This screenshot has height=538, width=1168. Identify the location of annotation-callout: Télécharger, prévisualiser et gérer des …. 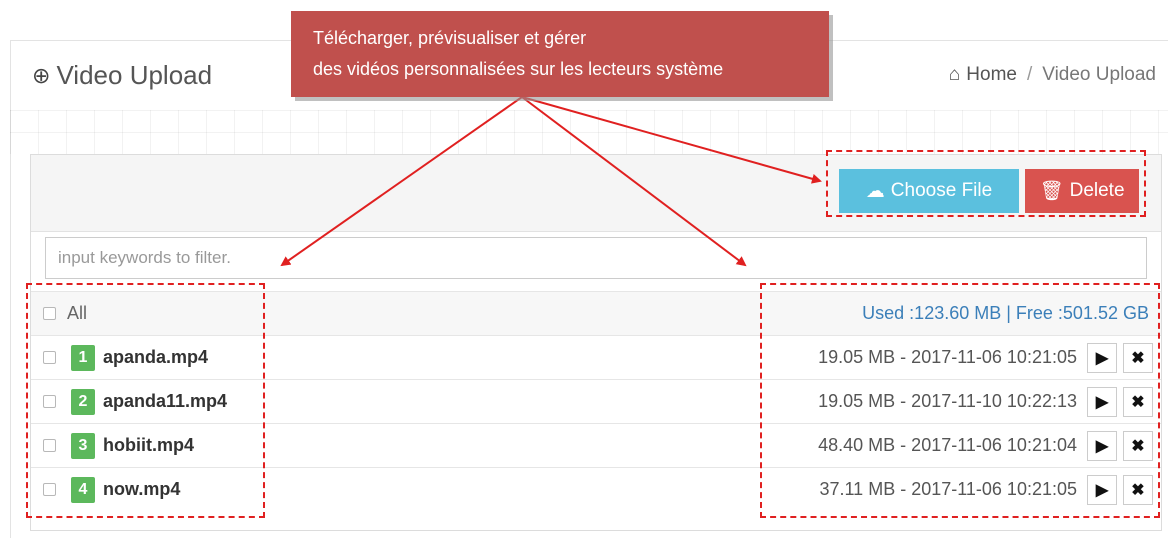
(560, 54).